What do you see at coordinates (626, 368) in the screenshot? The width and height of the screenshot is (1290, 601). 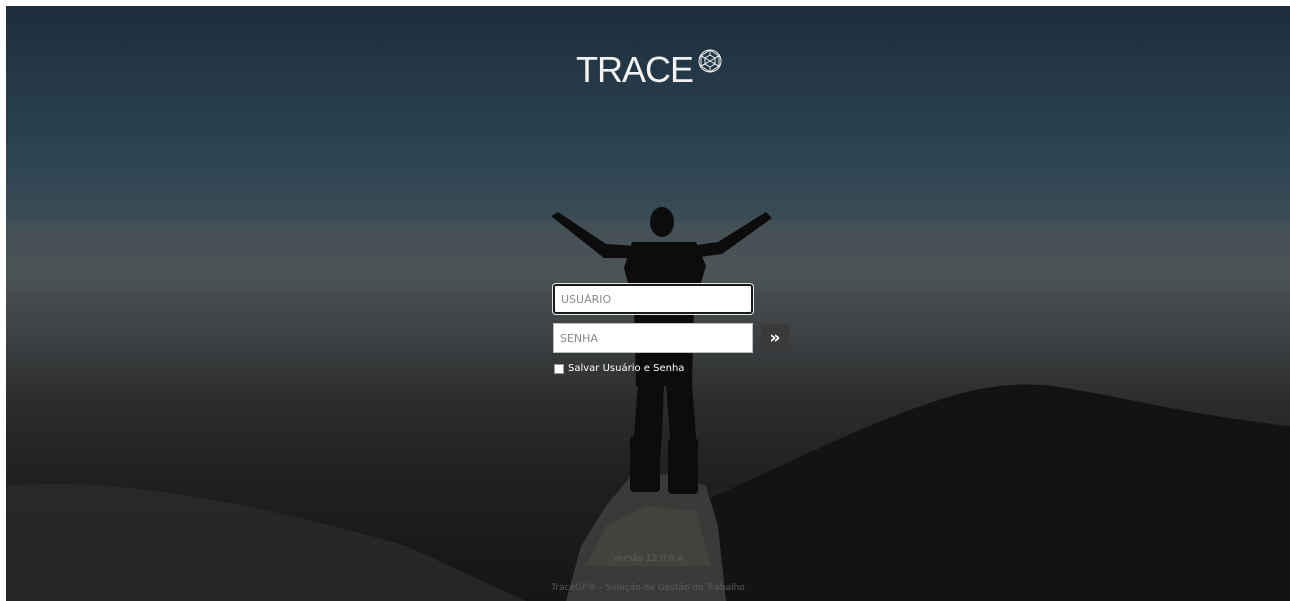 I see `remember-label: Salvar Usuário e Senha` at bounding box center [626, 368].